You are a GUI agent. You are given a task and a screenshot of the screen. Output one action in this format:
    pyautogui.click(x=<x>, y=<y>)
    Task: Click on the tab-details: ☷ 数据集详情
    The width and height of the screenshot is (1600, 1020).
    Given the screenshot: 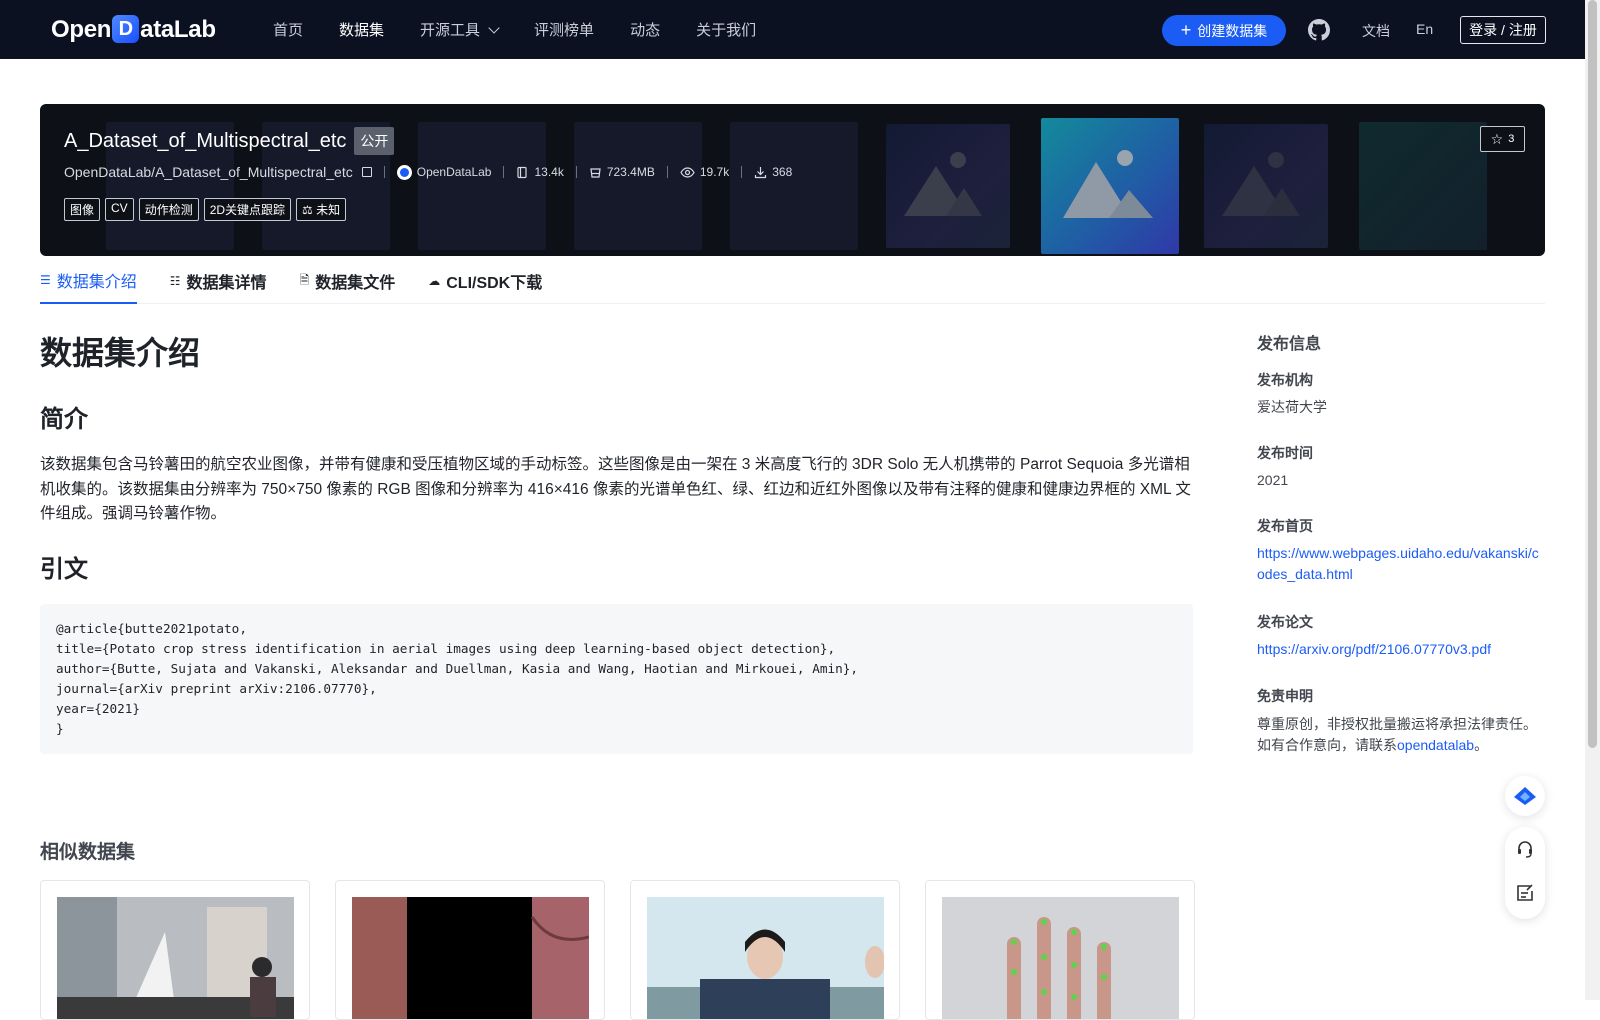 What is the action you would take?
    pyautogui.click(x=218, y=281)
    